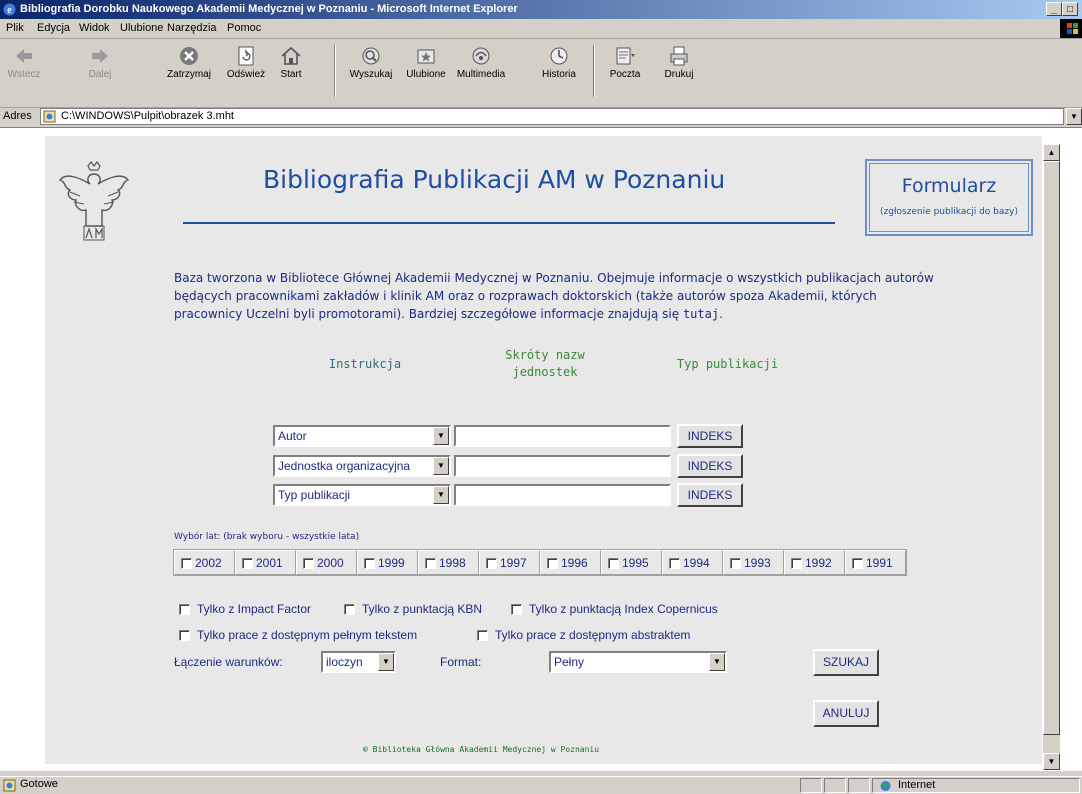 Image resolution: width=1082 pixels, height=794 pixels. What do you see at coordinates (362, 436) in the screenshot?
I see `field-select-1: Autor ▼` at bounding box center [362, 436].